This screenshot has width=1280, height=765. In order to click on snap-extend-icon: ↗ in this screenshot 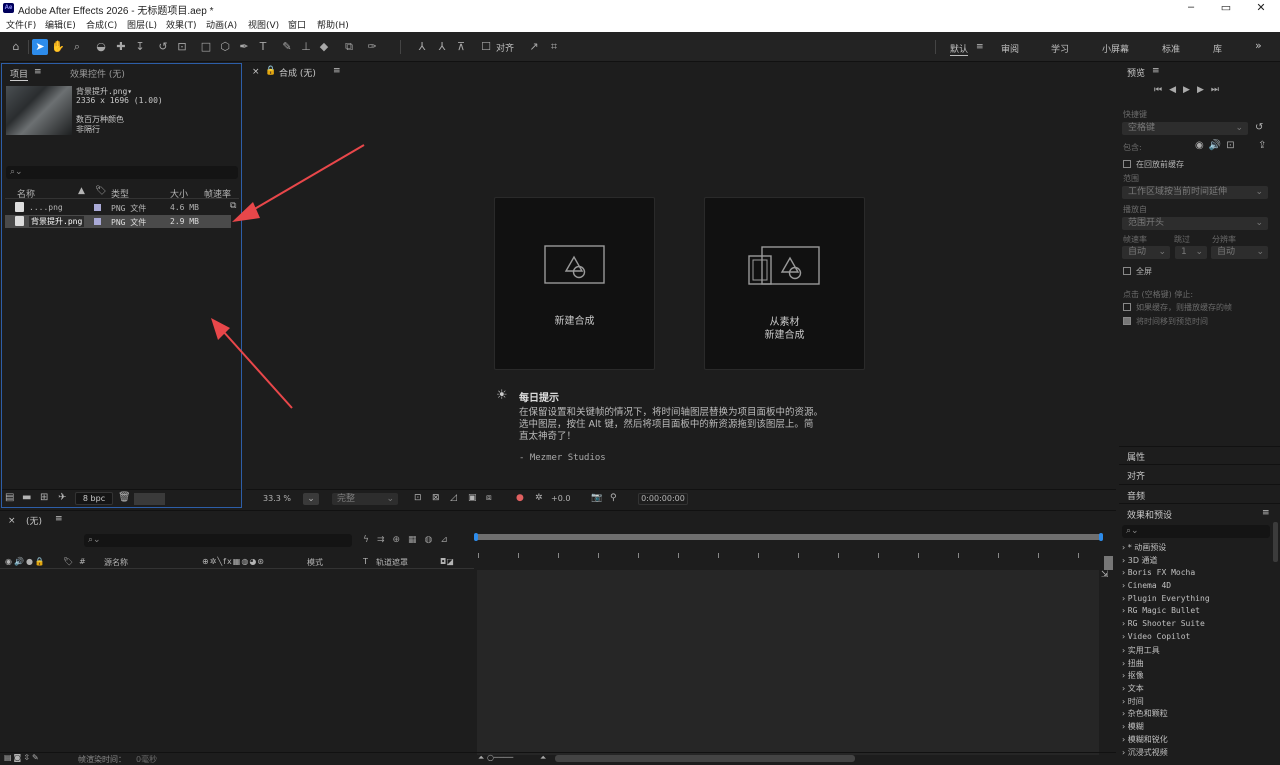, I will do `click(534, 47)`.